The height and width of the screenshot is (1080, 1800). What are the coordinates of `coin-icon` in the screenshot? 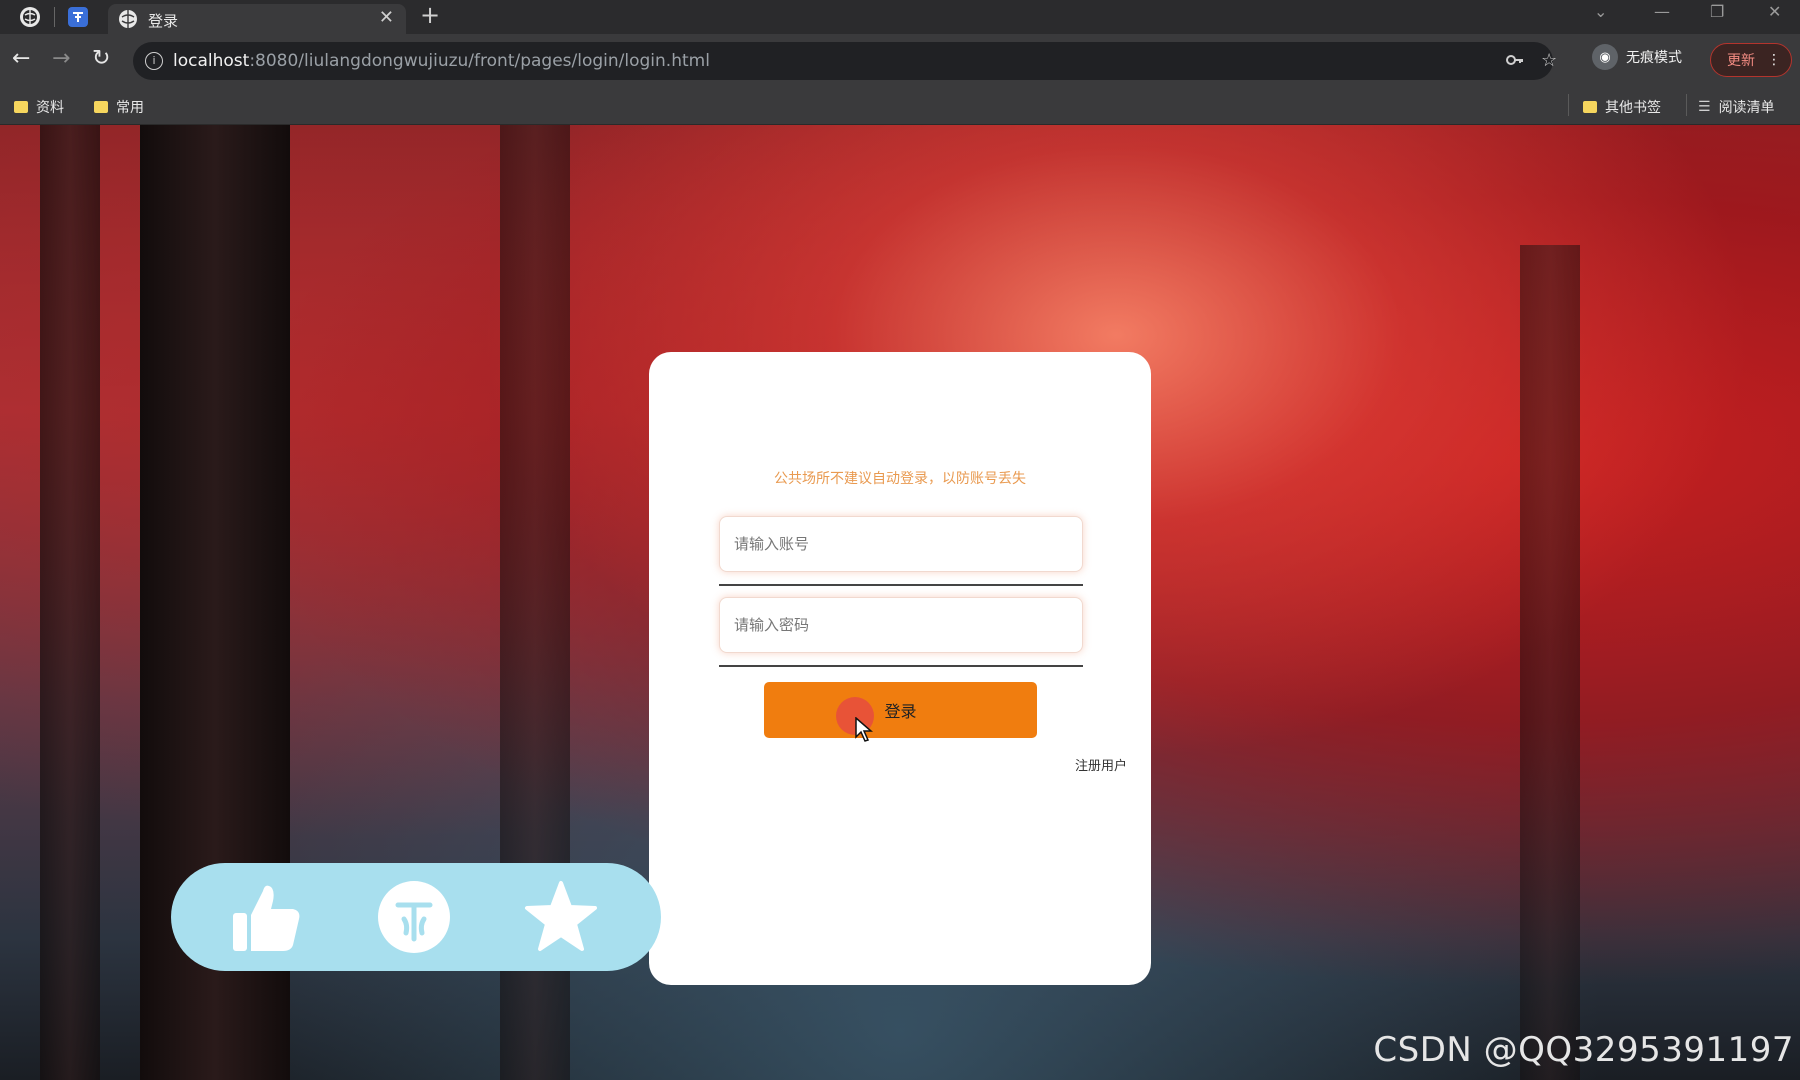 It's located at (414, 919).